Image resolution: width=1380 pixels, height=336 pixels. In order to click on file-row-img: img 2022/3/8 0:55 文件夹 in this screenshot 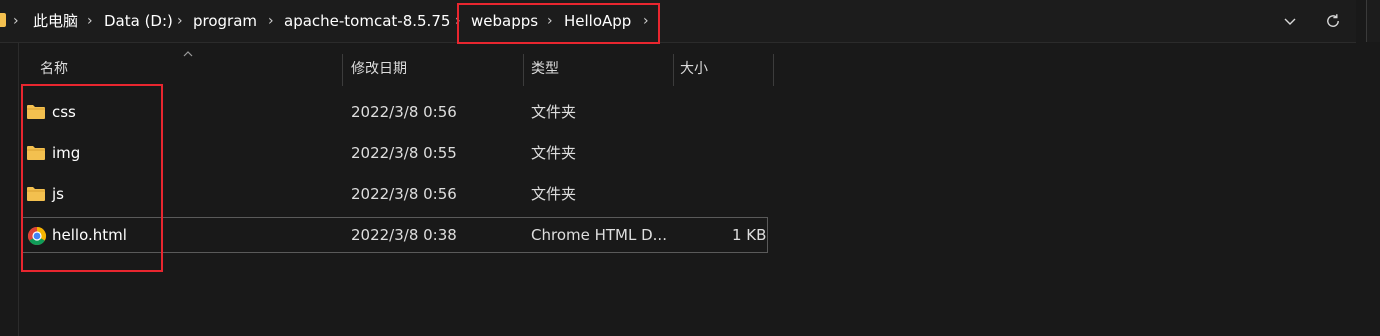, I will do `click(395, 153)`.